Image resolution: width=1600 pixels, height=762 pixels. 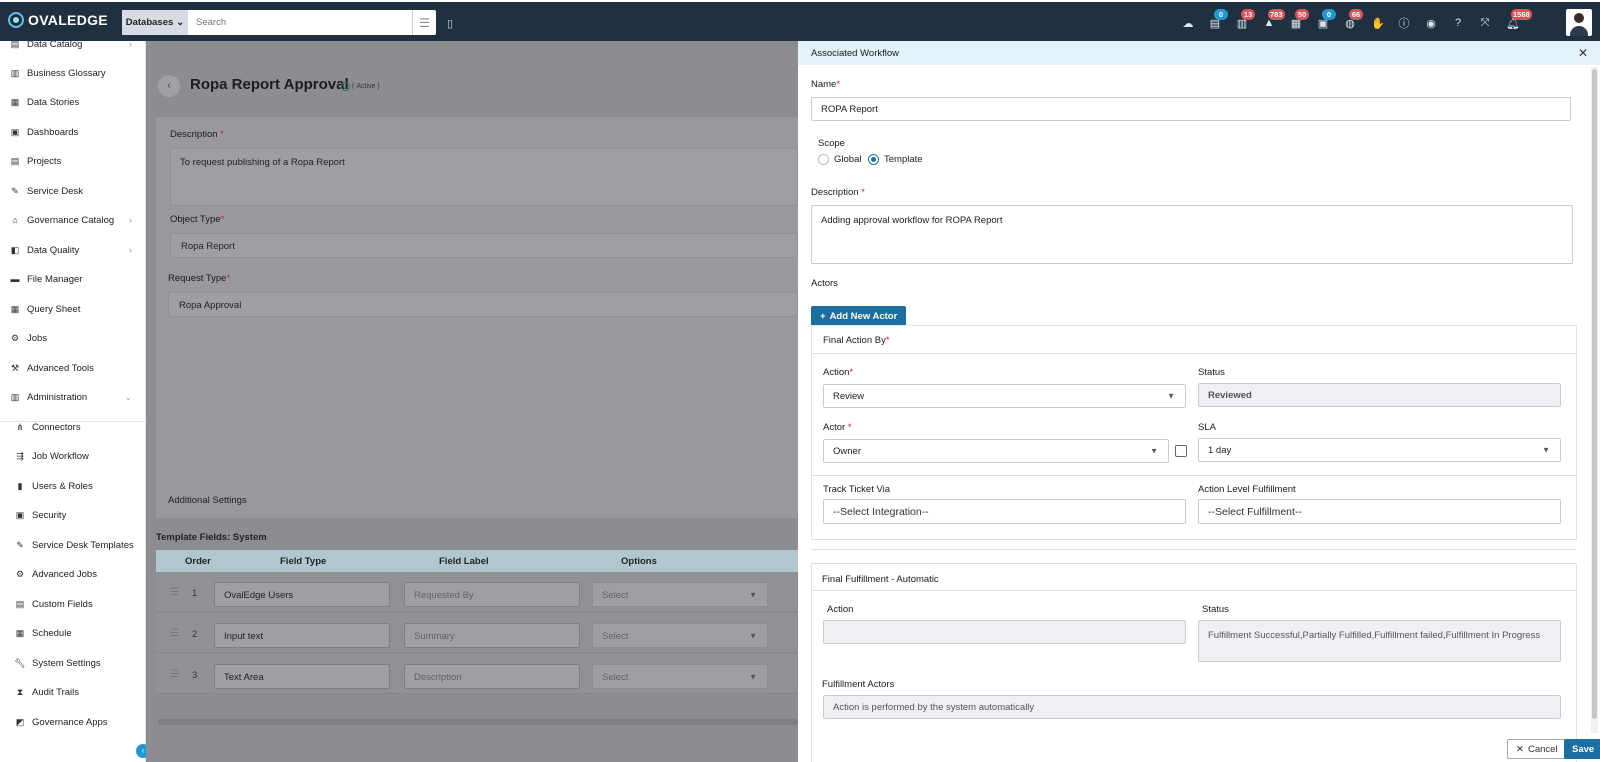 I want to click on panel-scrollbar, so click(x=1594, y=400).